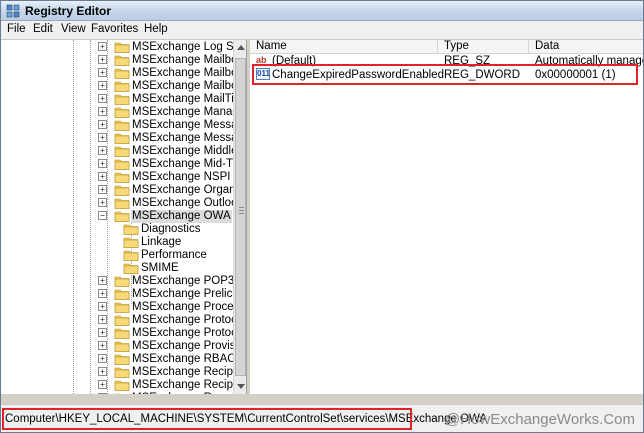  I want to click on tree-key-label: MSExchange Messagin, so click(182, 138).